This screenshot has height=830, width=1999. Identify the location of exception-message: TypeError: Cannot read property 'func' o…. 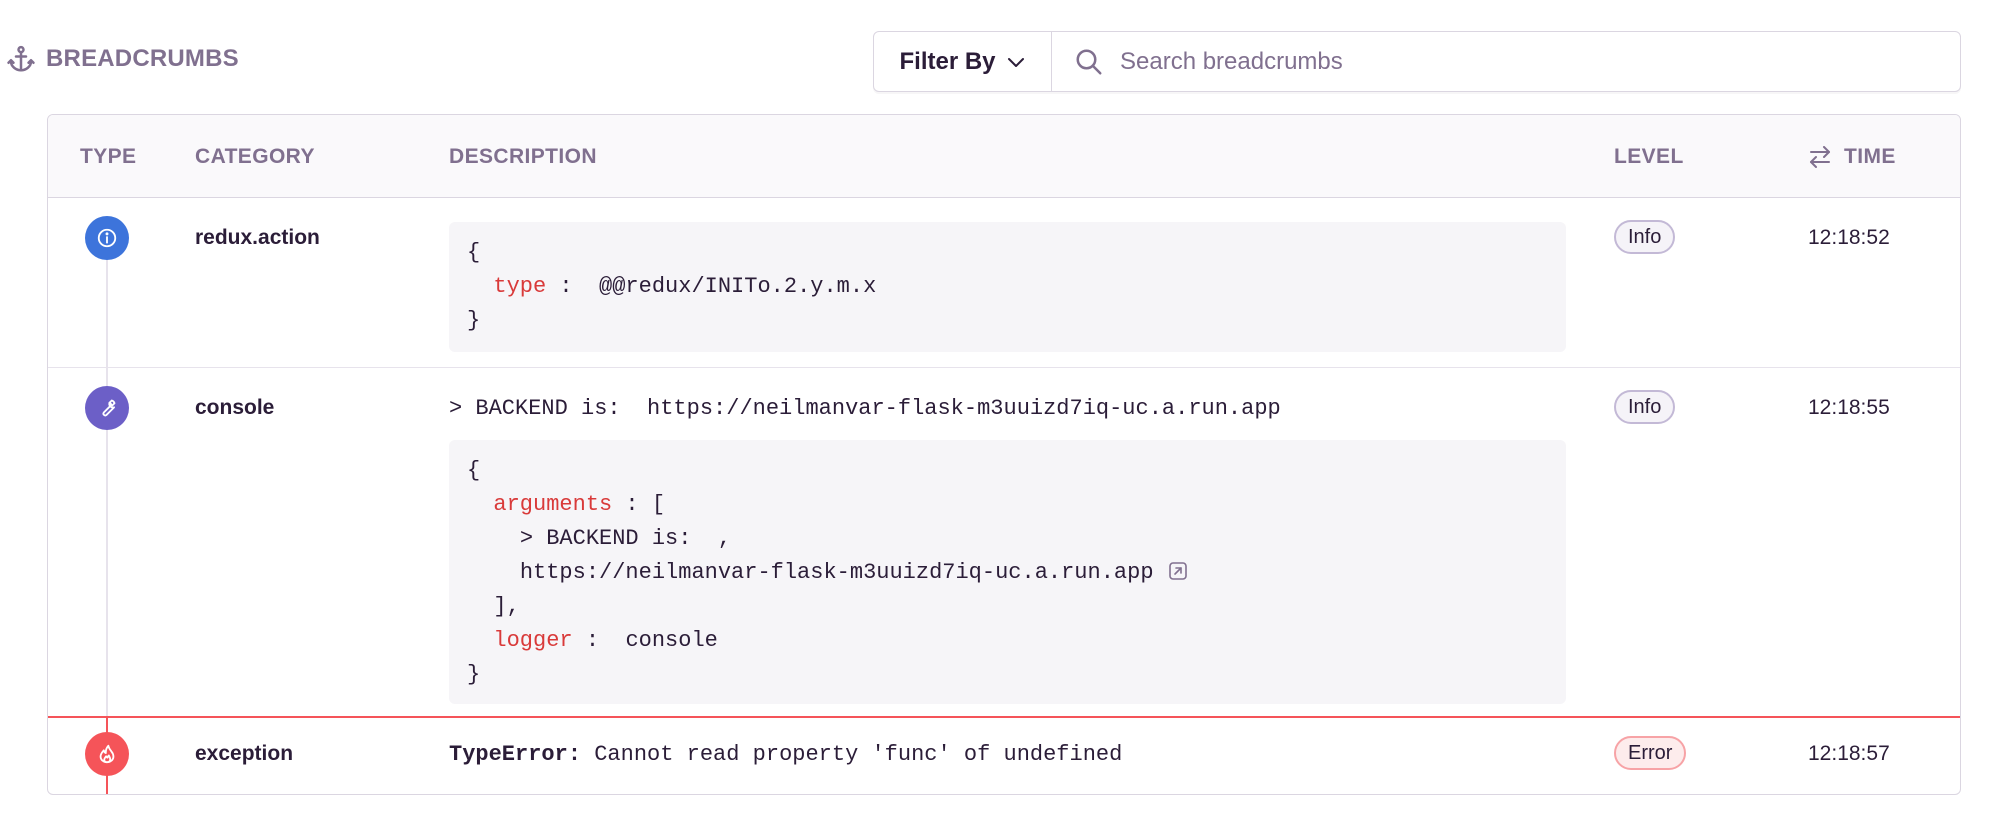
(785, 754).